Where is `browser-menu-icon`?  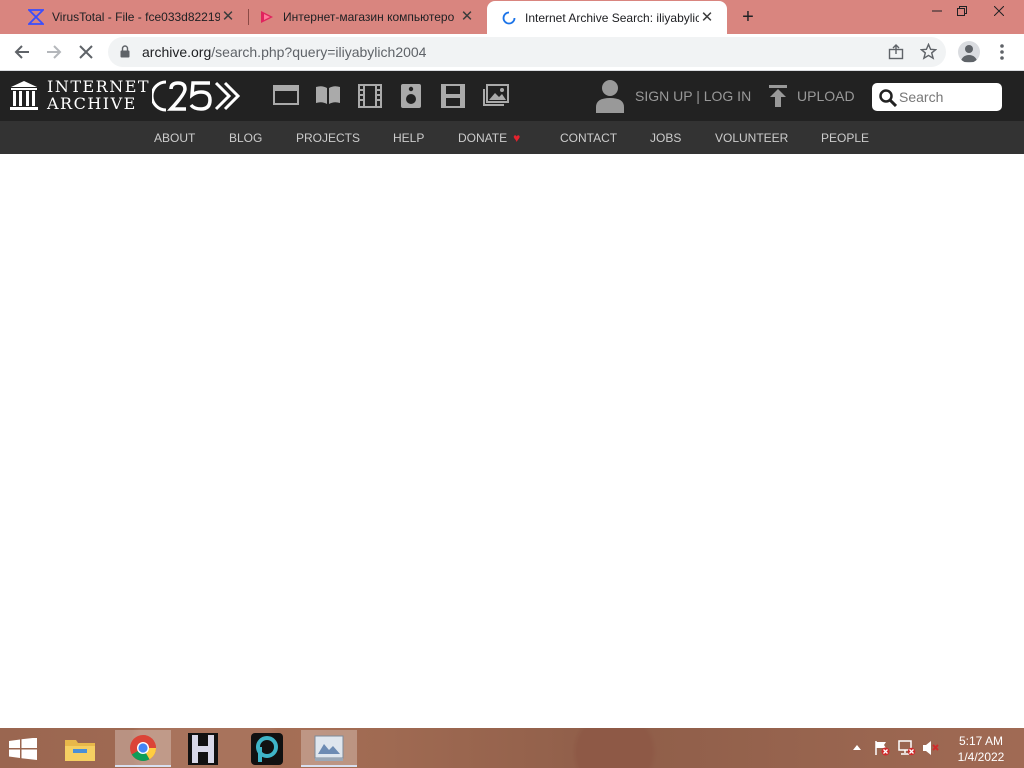 browser-menu-icon is located at coordinates (1002, 52).